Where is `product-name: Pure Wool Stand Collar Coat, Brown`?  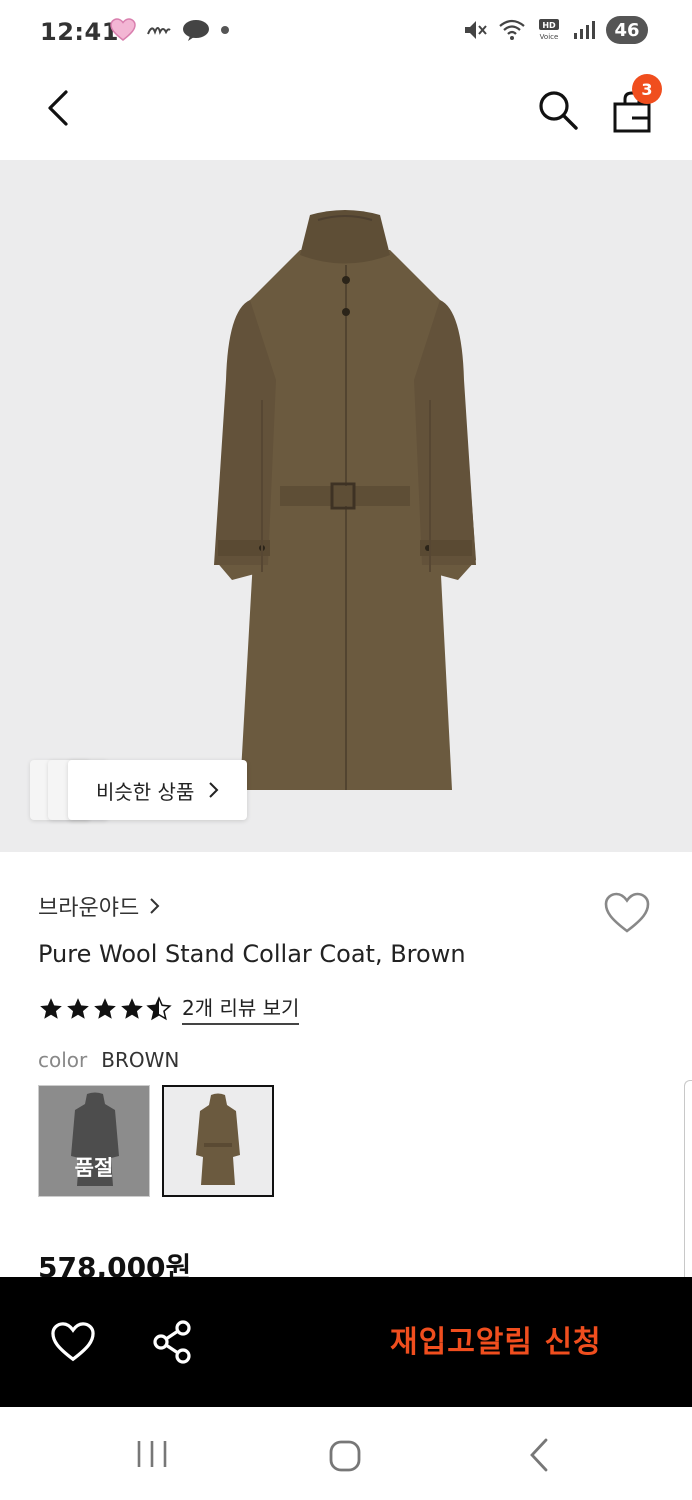
product-name: Pure Wool Stand Collar Coat, Brown is located at coordinates (252, 954).